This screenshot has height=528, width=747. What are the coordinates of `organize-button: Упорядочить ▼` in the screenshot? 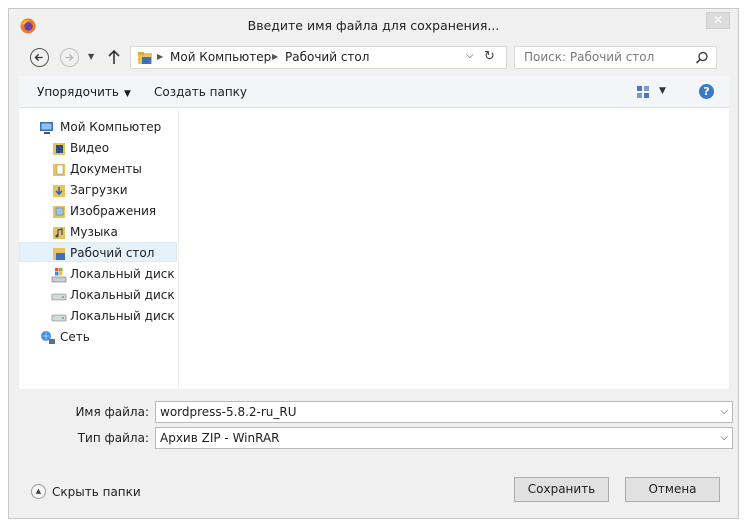 It's located at (84, 92).